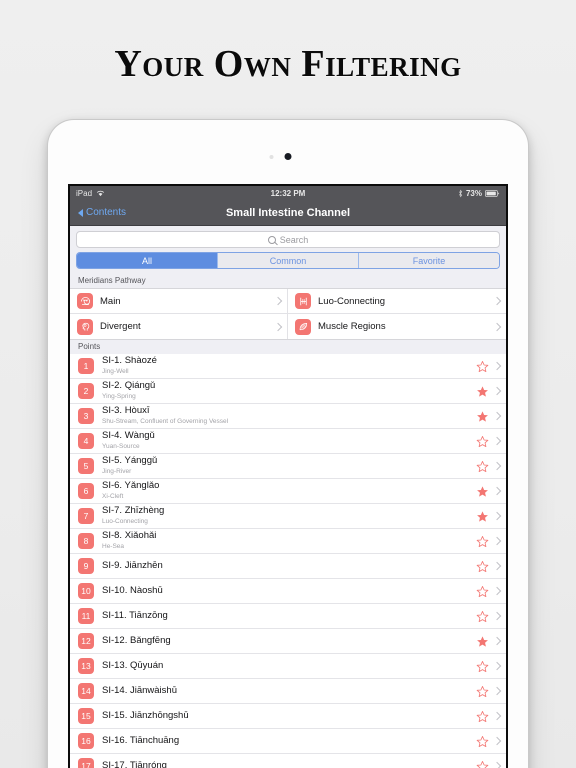 The height and width of the screenshot is (768, 576). I want to click on point-row: 11 SI-11. Tiānzōng, so click(288, 616).